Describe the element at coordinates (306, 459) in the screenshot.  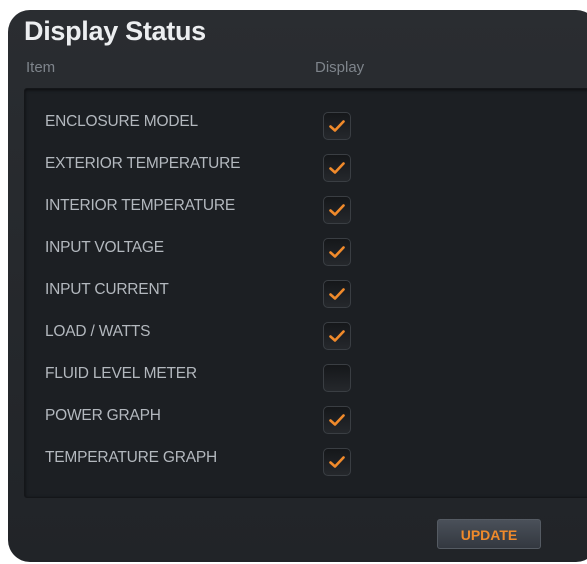
I see `list-item-temperature-graph: TEMPERATURE GRAPH` at that location.